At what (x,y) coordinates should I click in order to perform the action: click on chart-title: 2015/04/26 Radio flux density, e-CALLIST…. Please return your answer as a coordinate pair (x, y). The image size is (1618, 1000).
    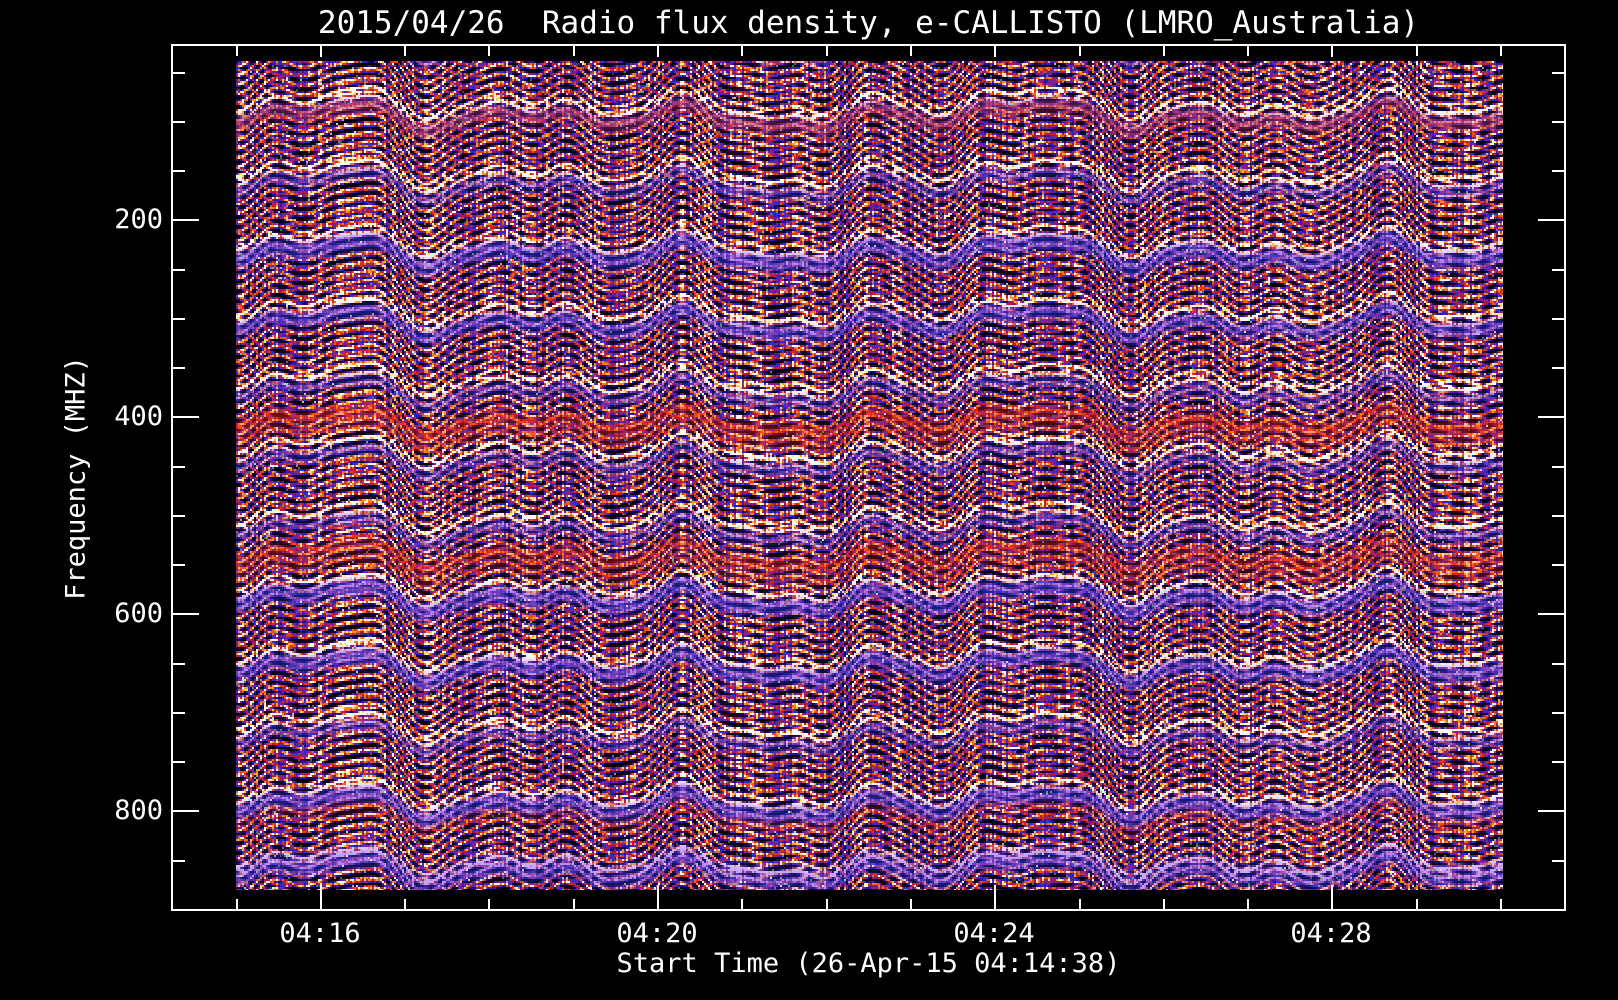
    Looking at the image, I should click on (868, 23).